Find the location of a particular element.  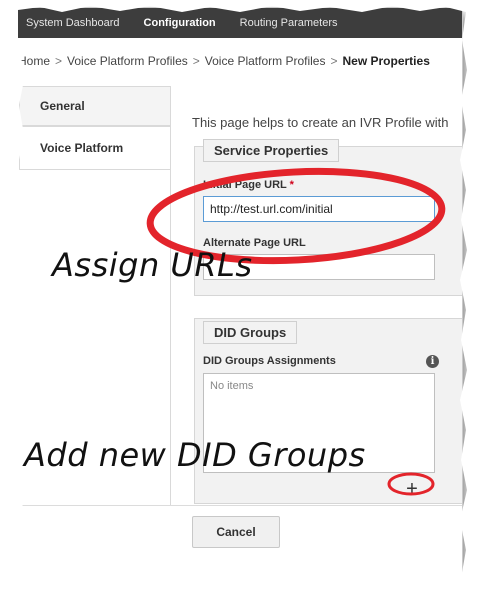

initial-page-url-label: Initial Page URL * is located at coordinates (248, 185).